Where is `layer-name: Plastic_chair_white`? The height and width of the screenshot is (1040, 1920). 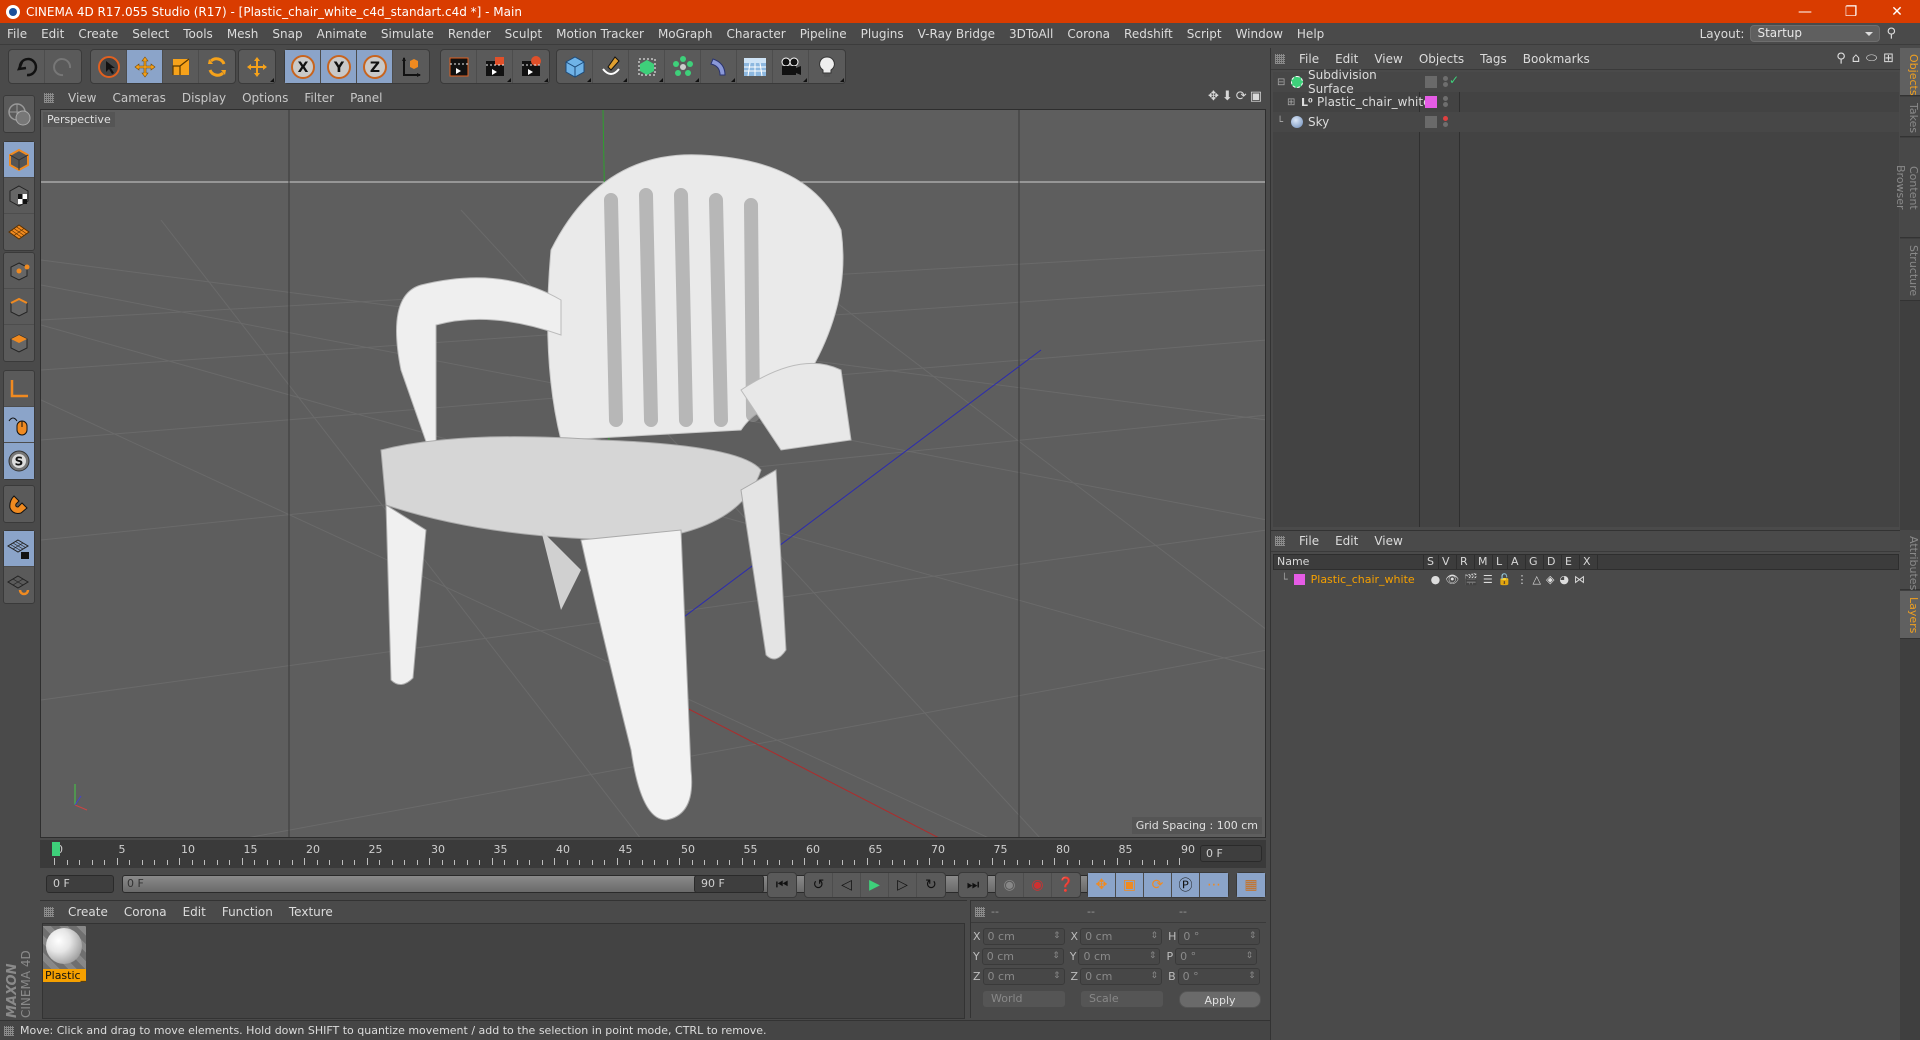
layer-name: Plastic_chair_white is located at coordinates (1369, 579).